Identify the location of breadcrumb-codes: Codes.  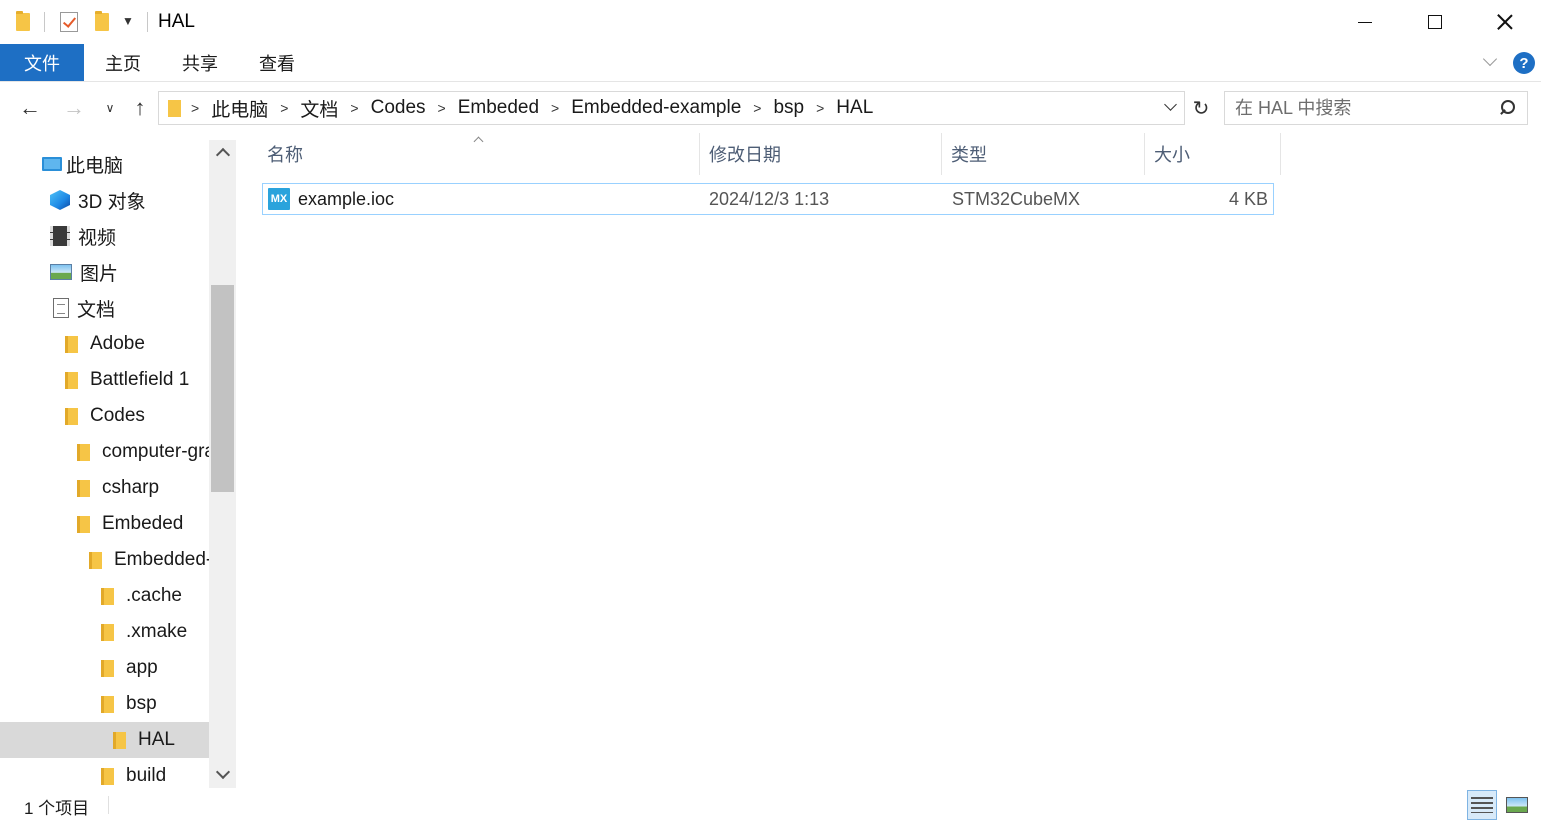
(398, 108).